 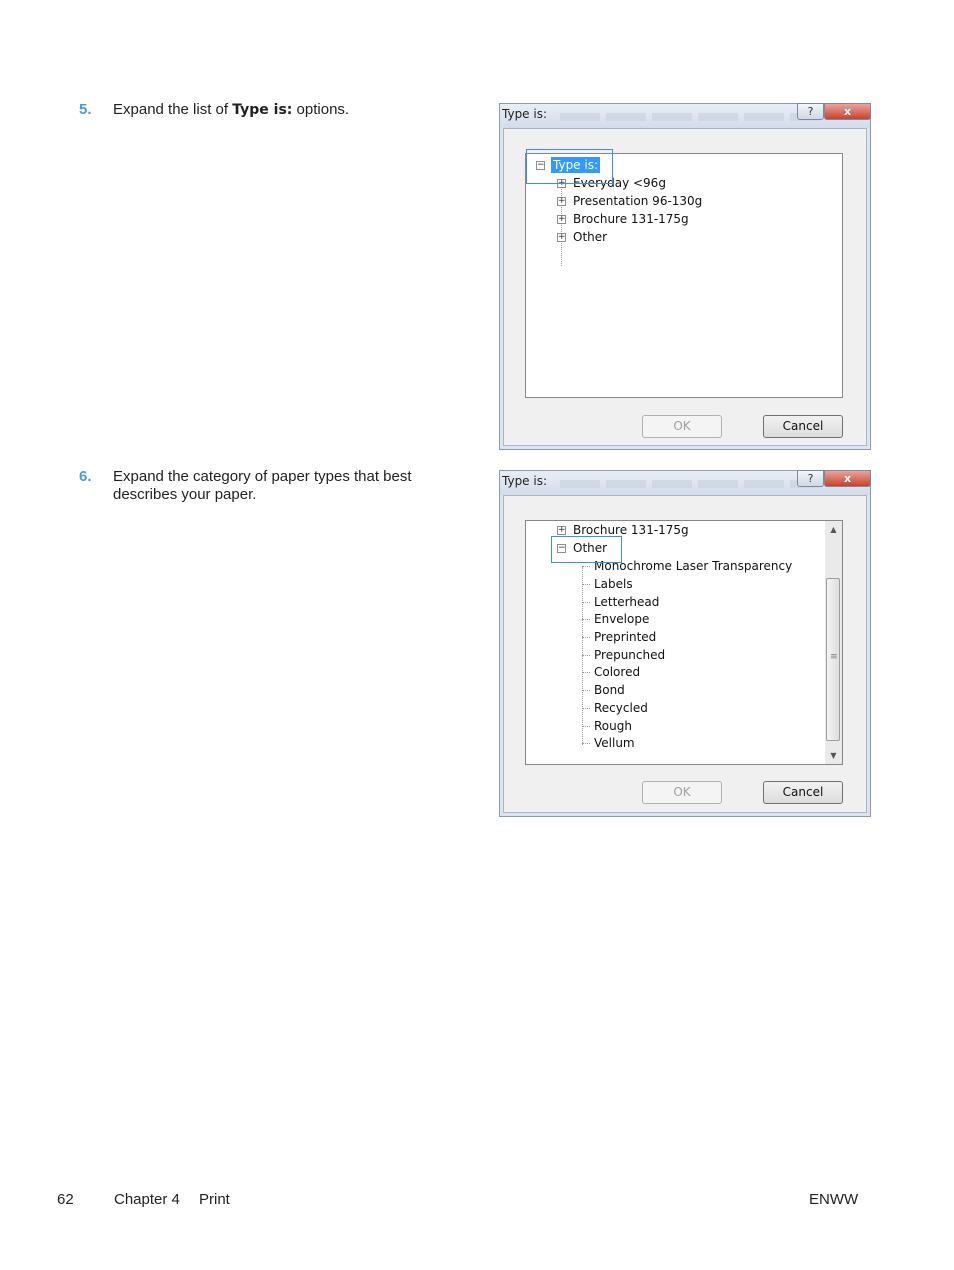 What do you see at coordinates (262, 110) in the screenshot?
I see `bold-term: Type is:` at bounding box center [262, 110].